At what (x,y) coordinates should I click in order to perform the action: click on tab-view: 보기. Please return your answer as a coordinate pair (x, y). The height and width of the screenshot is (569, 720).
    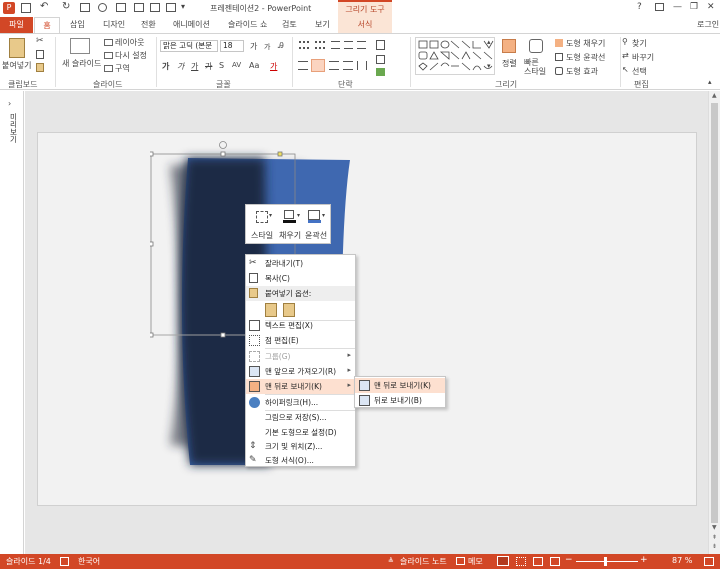
    Looking at the image, I should click on (322, 24).